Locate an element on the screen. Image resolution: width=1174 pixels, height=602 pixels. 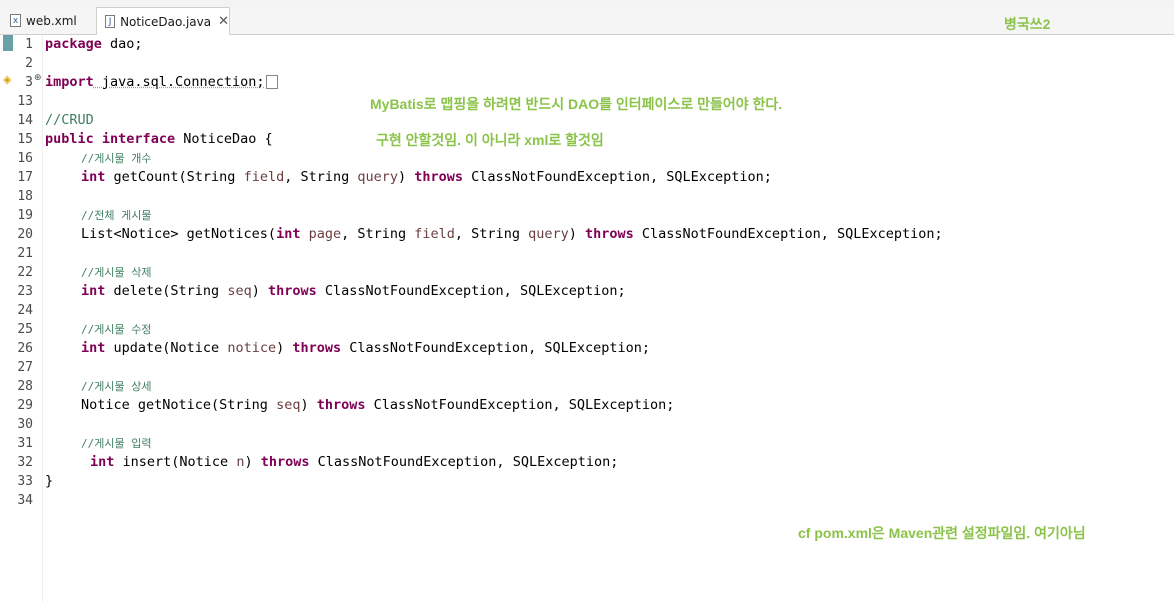
code-line: 21 is located at coordinates (587, 253).